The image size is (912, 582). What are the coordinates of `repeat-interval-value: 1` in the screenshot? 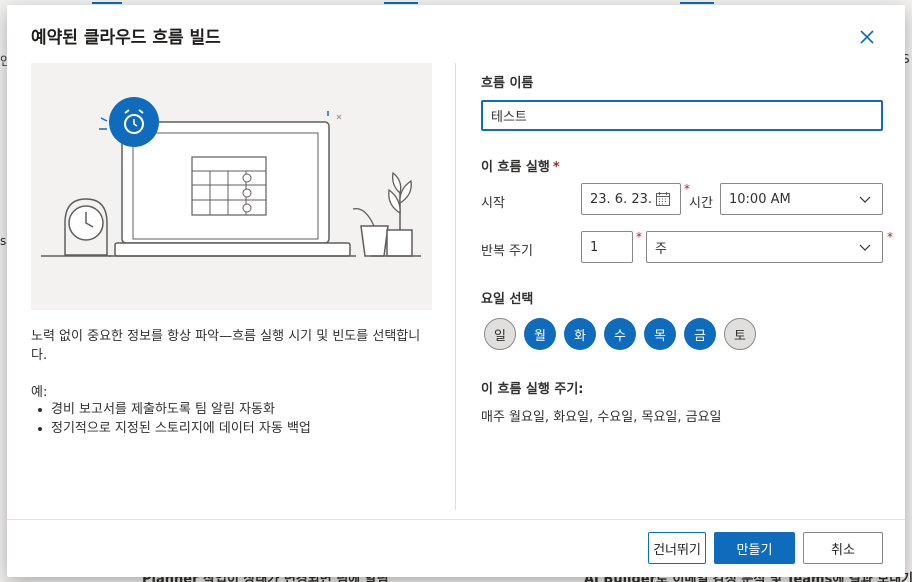 It's located at (594, 247).